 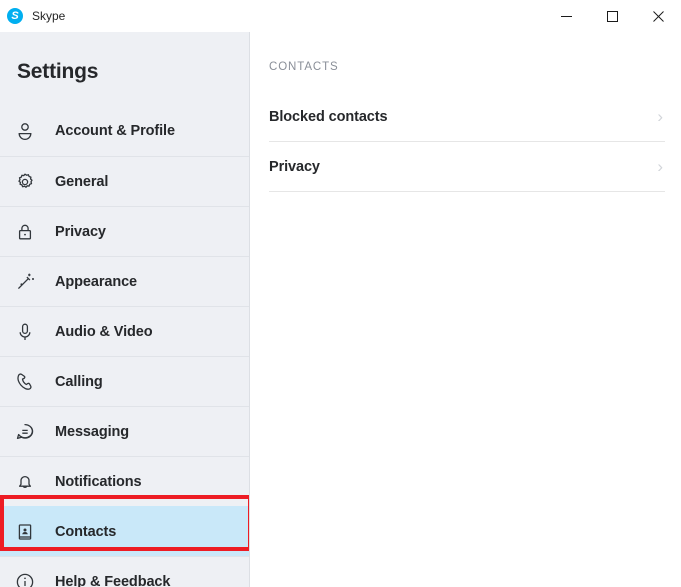 What do you see at coordinates (58, 71) in the screenshot?
I see `page-title: Settings` at bounding box center [58, 71].